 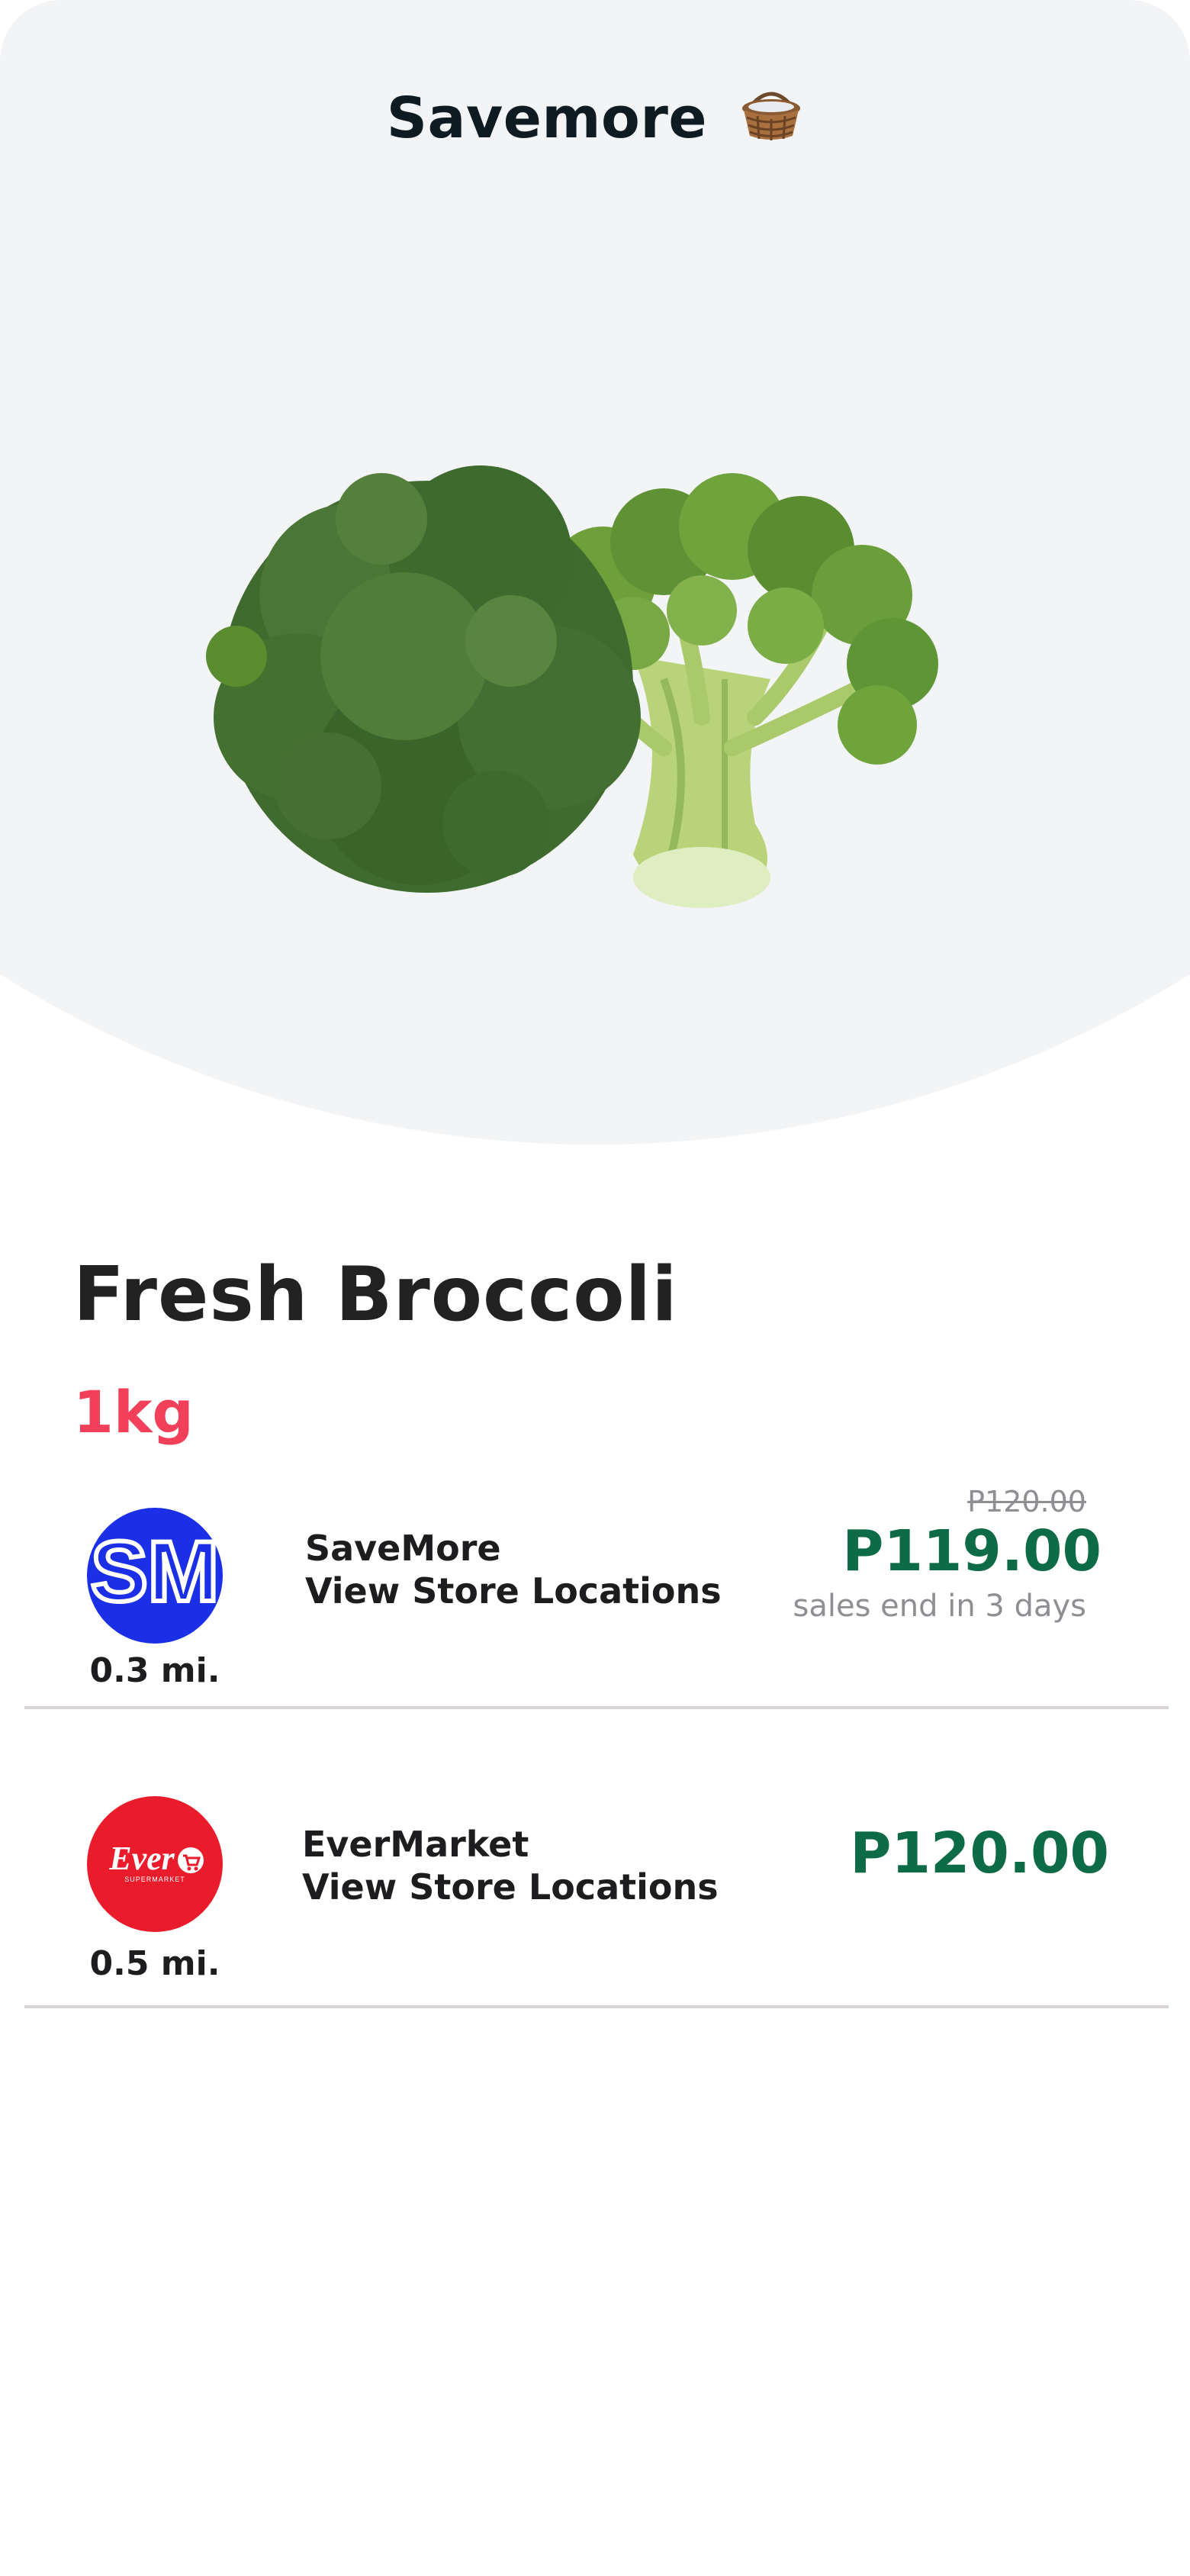 I want to click on evermarket-logo: Ever SUPERMARKET, so click(x=155, y=1864).